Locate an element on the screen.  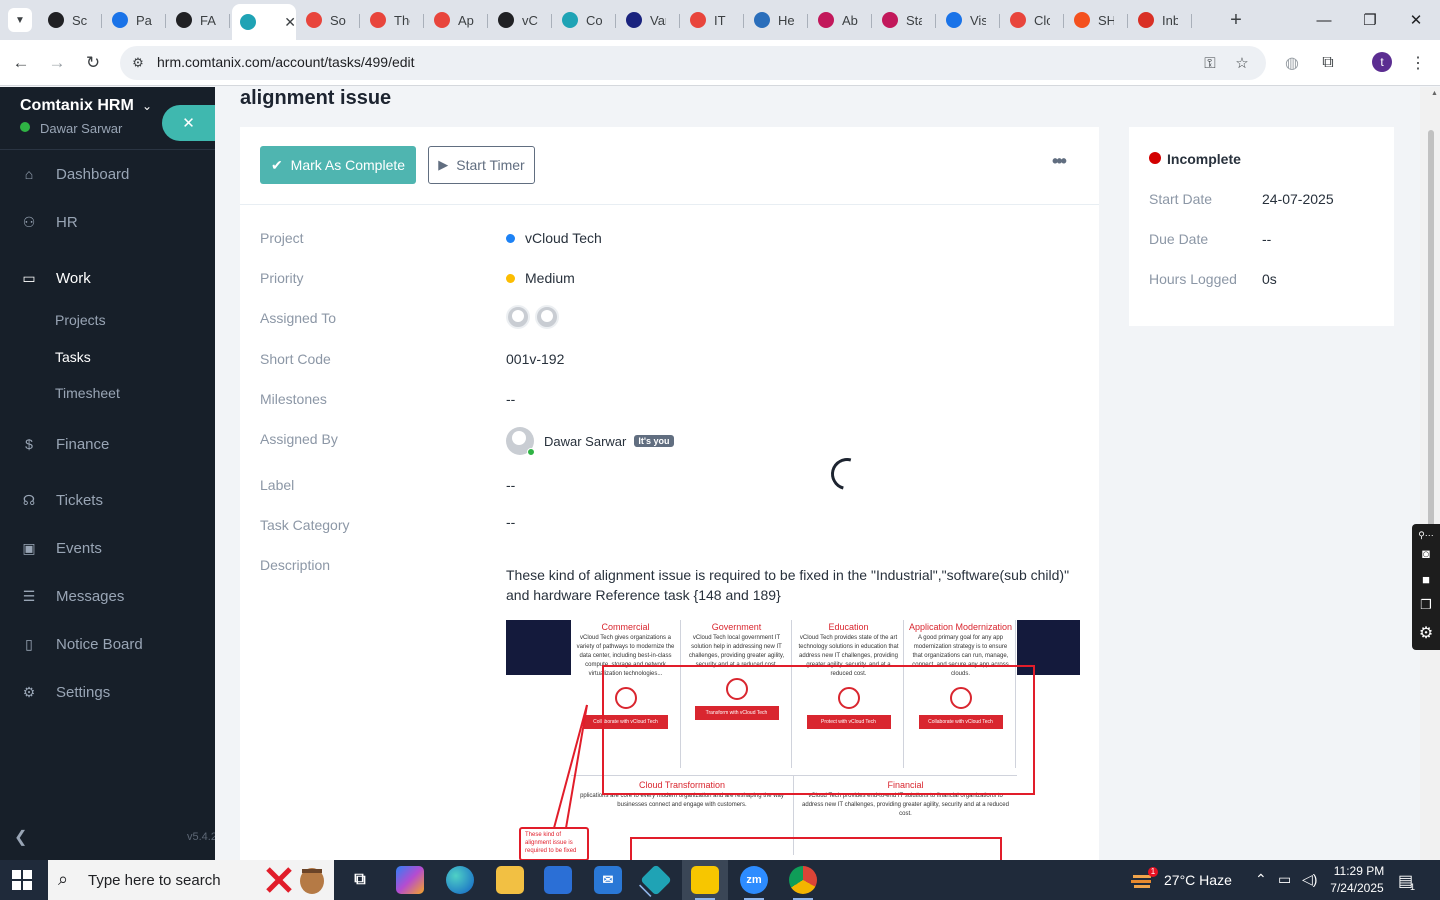
browser-tab: Hei is located at coordinates (777, 20).